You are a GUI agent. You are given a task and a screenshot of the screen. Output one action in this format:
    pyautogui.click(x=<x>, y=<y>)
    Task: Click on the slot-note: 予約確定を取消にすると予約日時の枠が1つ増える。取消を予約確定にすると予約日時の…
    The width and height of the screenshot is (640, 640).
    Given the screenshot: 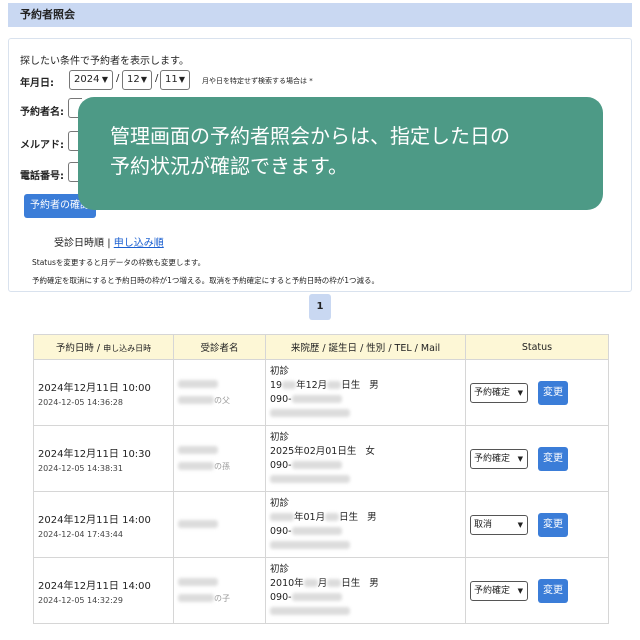 What is the action you would take?
    pyautogui.click(x=205, y=280)
    